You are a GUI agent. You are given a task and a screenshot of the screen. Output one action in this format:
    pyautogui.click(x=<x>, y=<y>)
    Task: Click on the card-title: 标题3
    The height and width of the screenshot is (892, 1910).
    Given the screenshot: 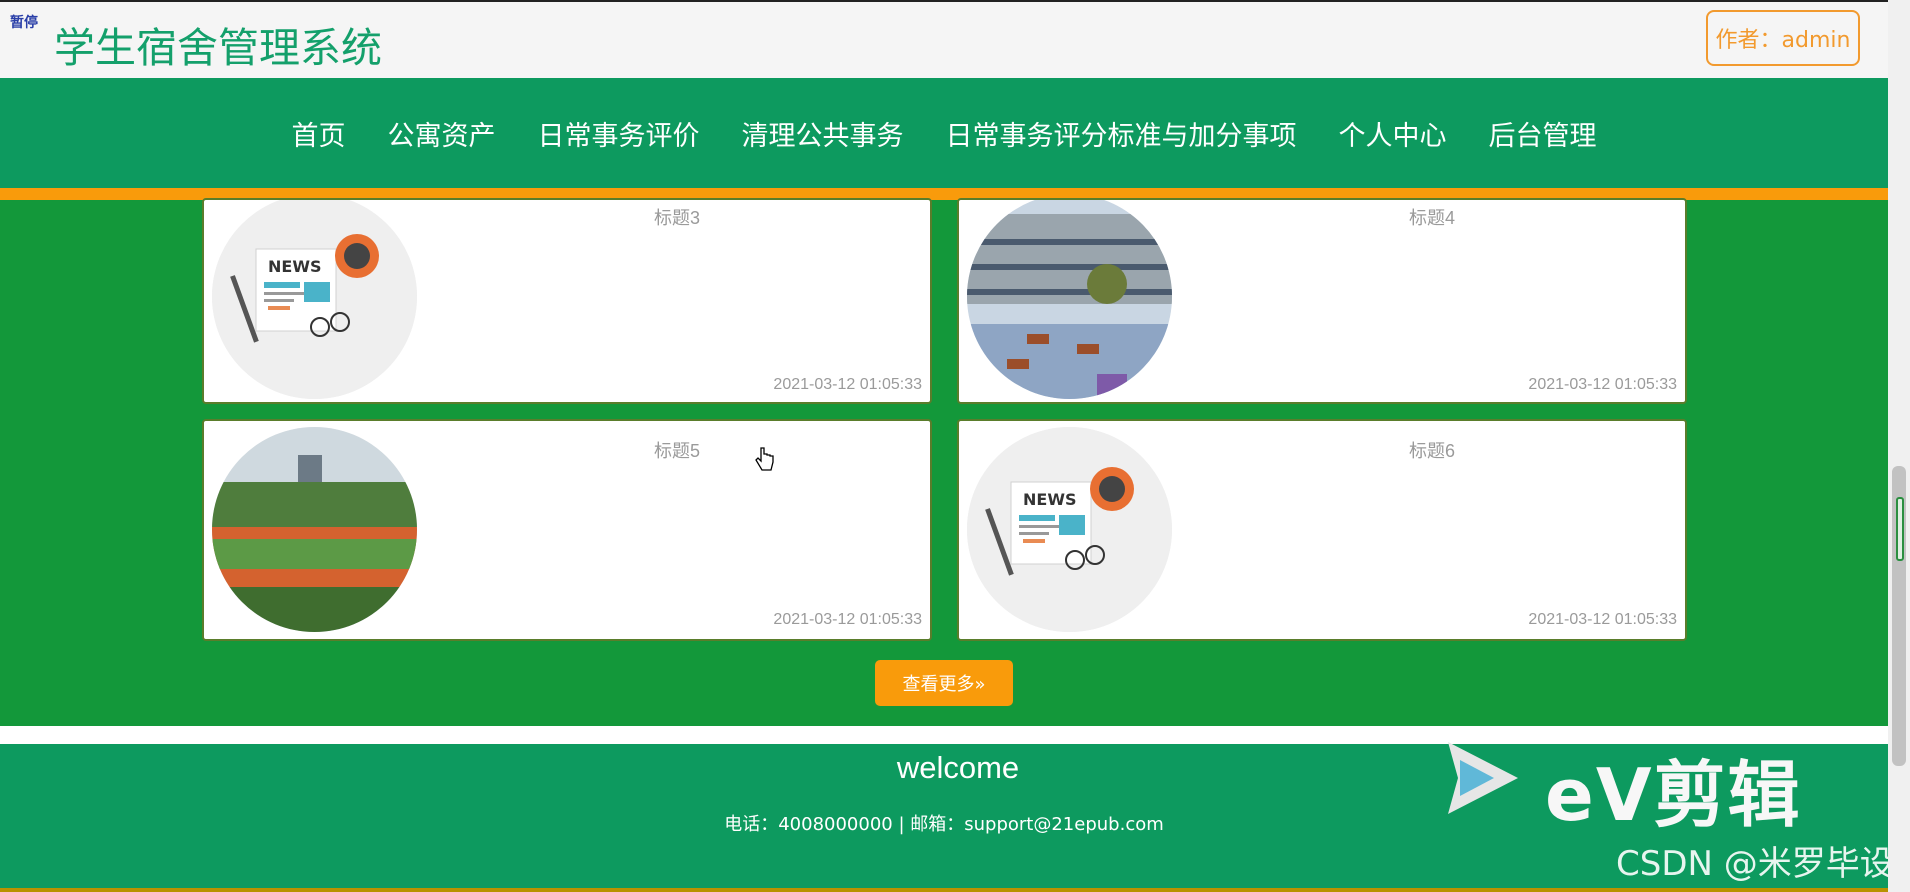 What is the action you would take?
    pyautogui.click(x=677, y=218)
    